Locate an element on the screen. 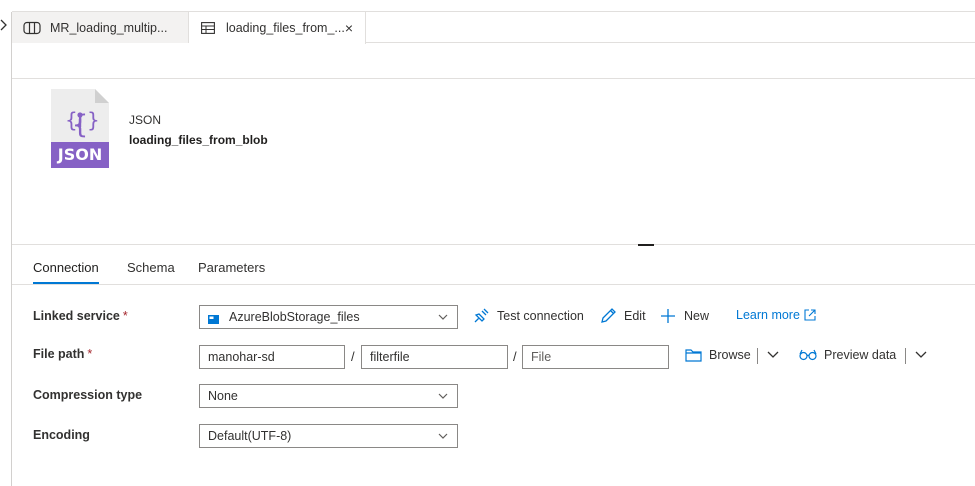 The height and width of the screenshot is (486, 975). plug-icon is located at coordinates (481, 315).